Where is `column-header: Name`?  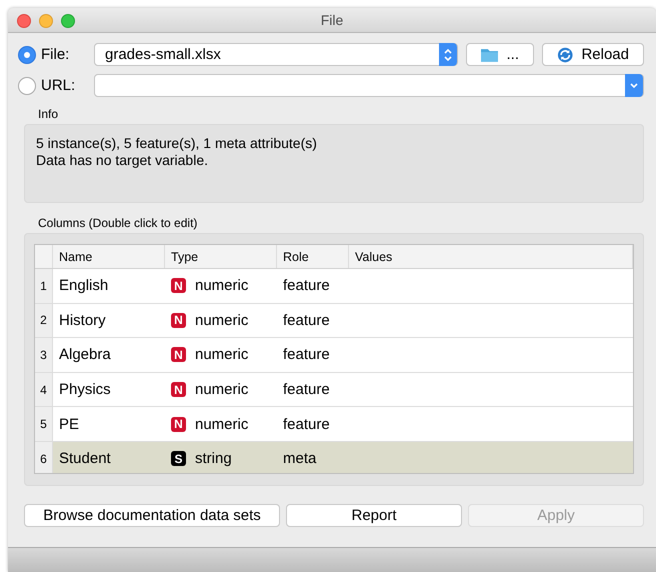 column-header: Name is located at coordinates (109, 256).